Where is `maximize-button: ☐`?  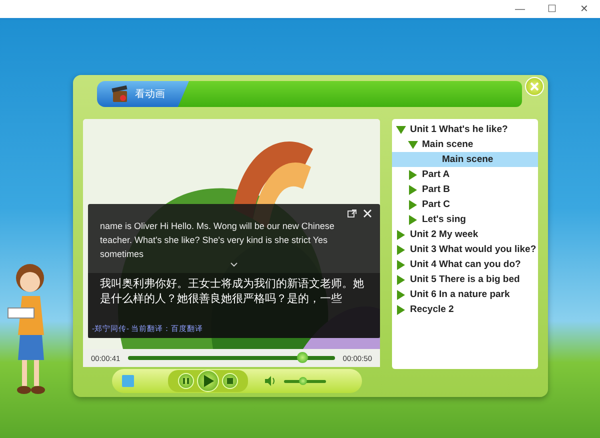 maximize-button: ☐ is located at coordinates (552, 9).